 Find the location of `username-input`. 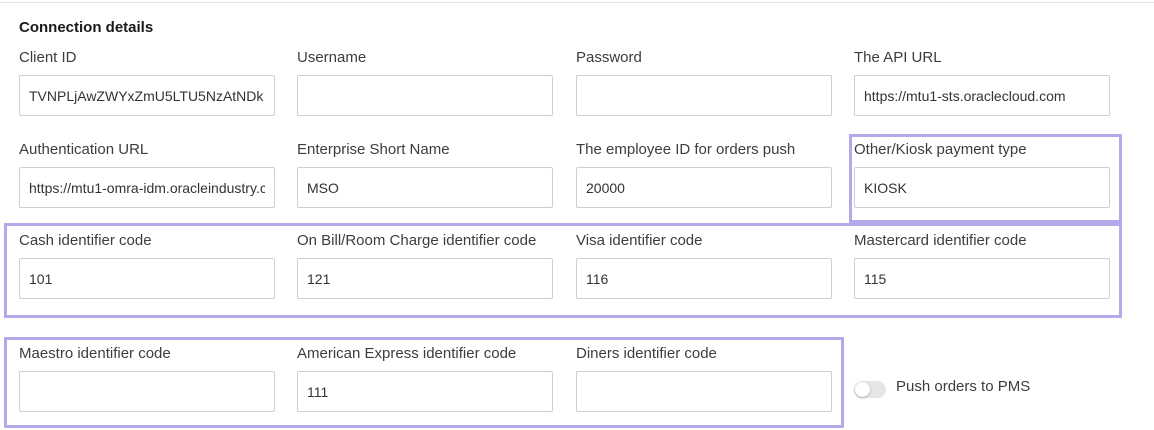

username-input is located at coordinates (425, 95).